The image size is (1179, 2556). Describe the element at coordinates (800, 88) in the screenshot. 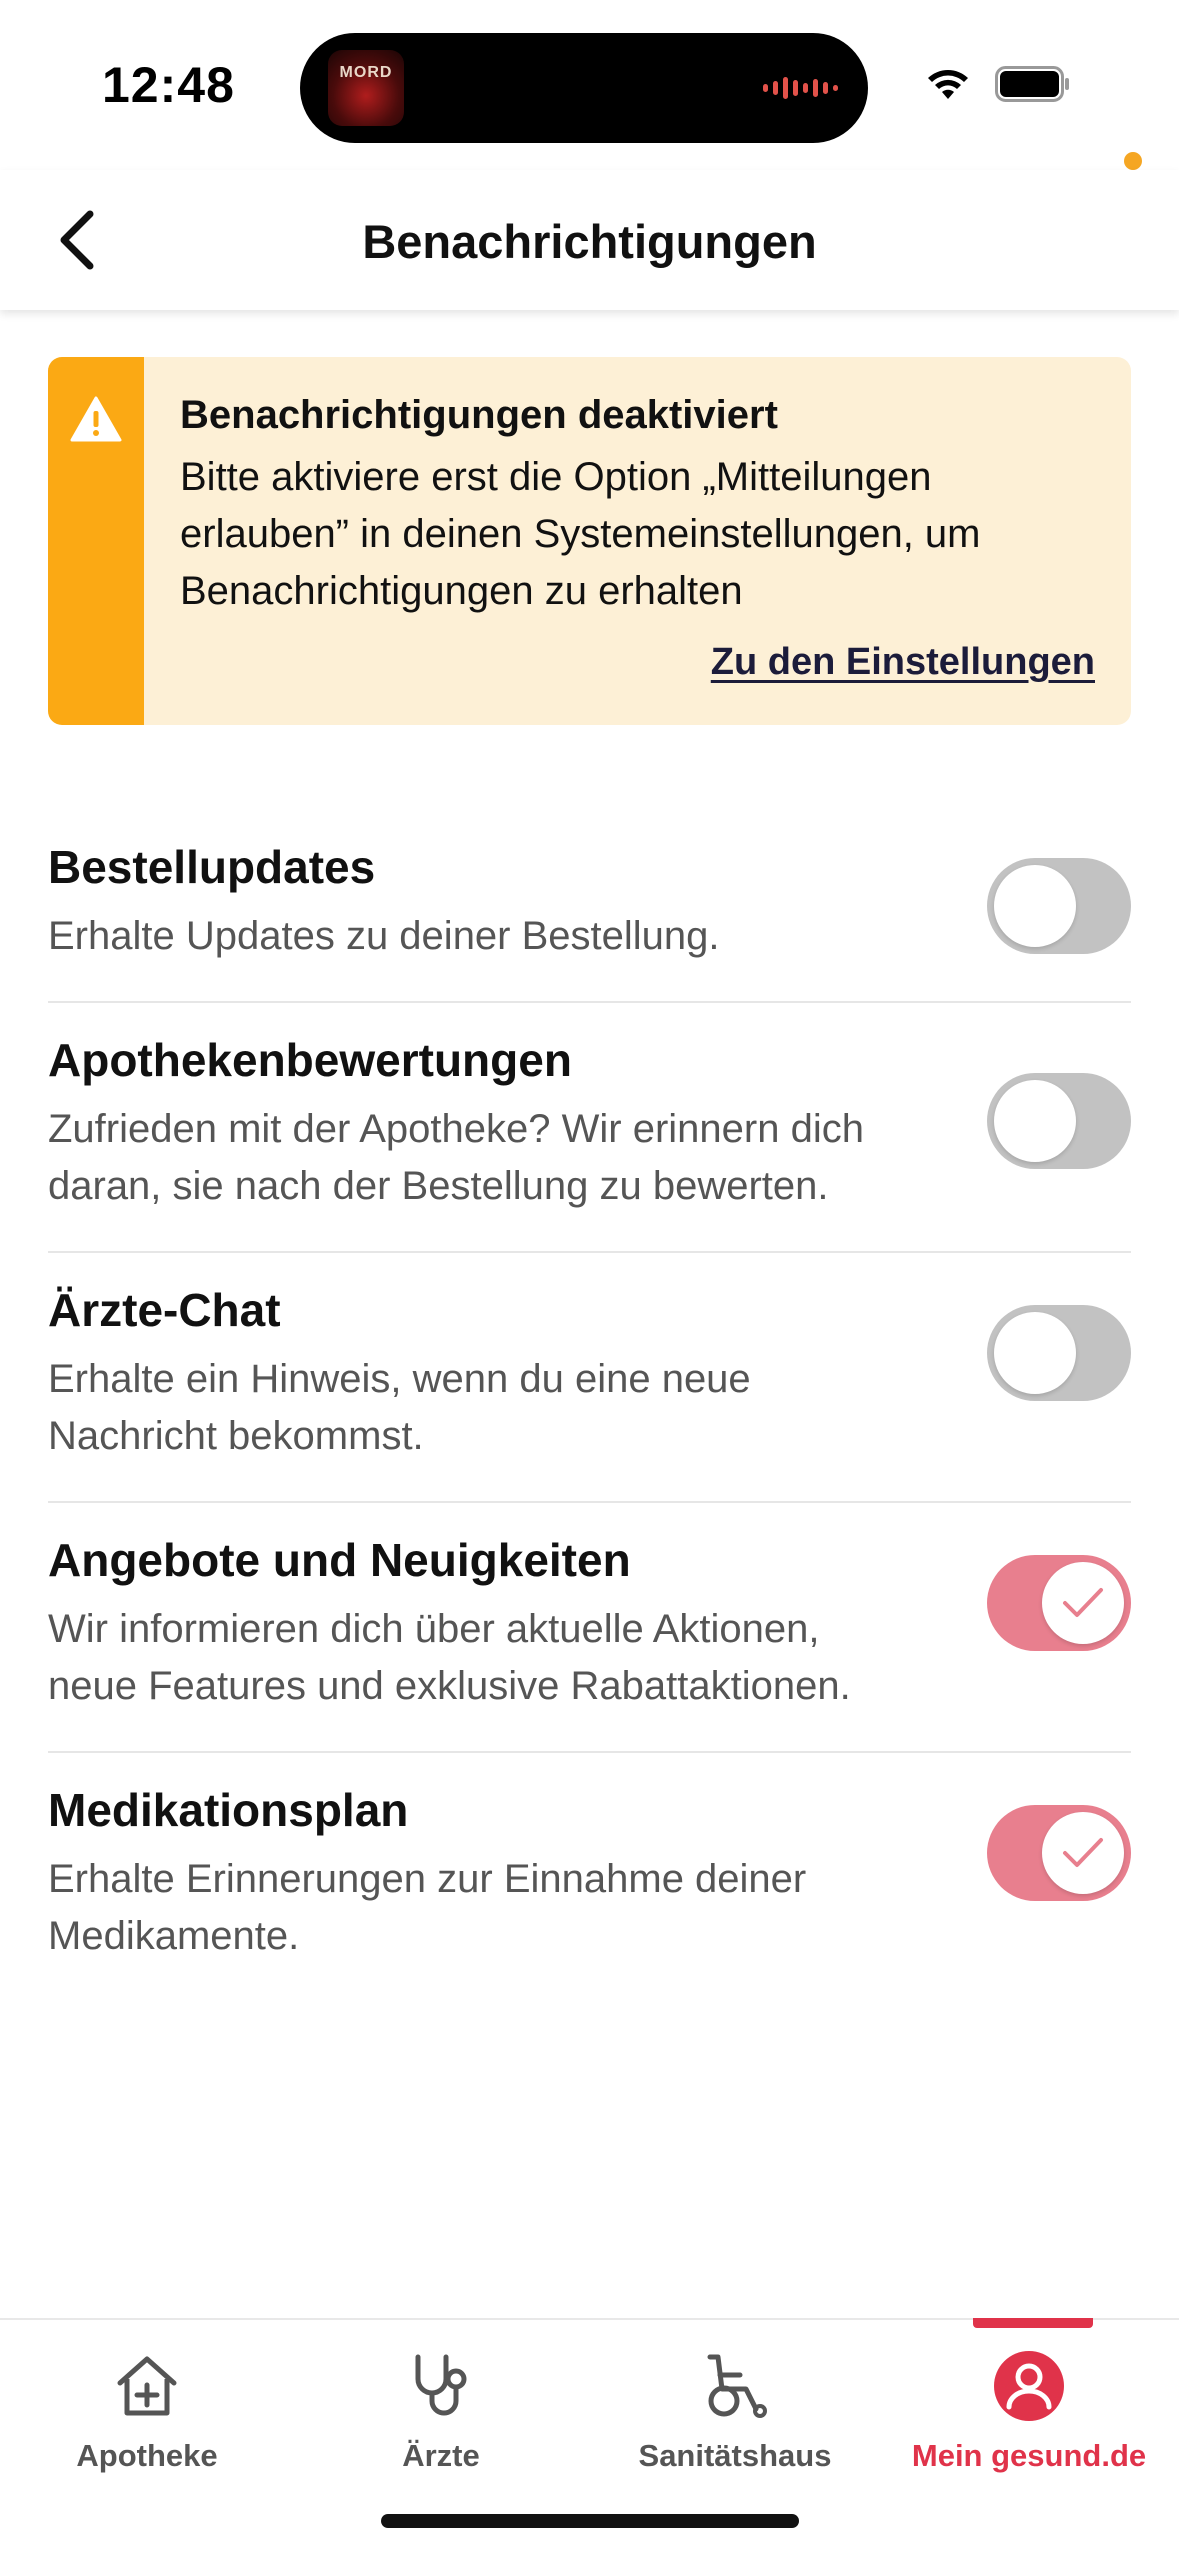

I see `audio-waveform-icon` at that location.